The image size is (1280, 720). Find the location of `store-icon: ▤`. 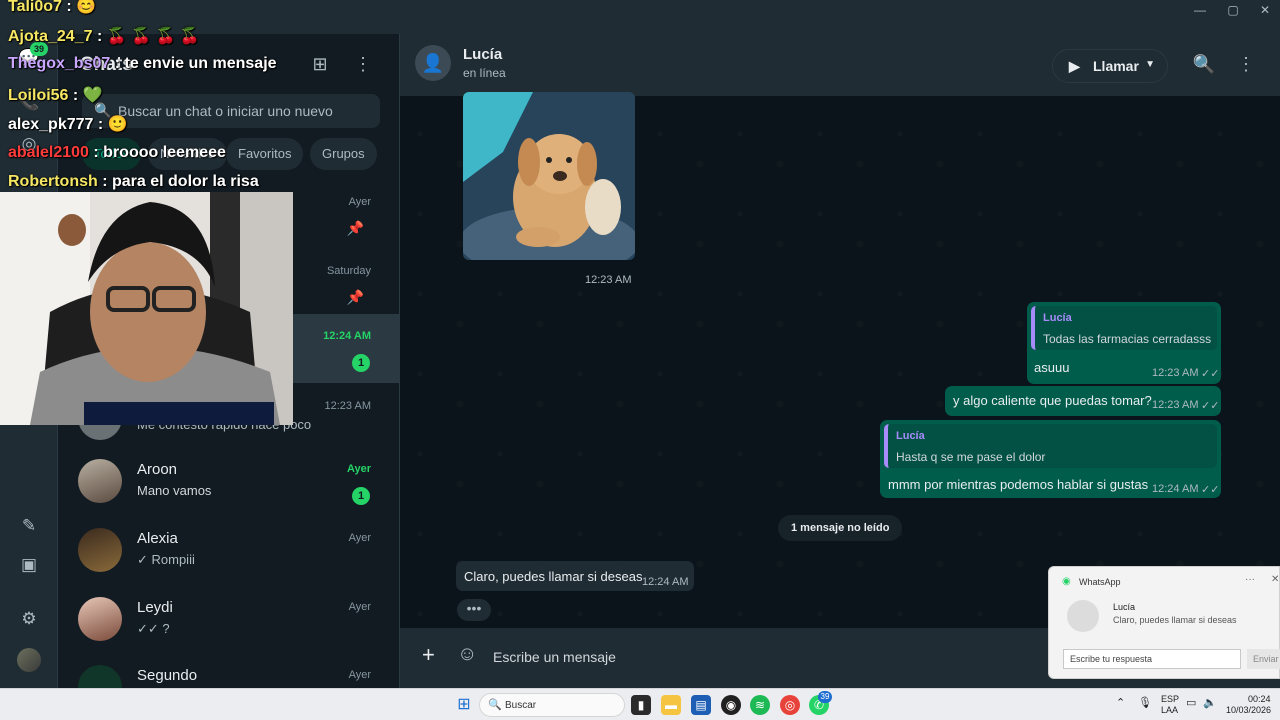

store-icon: ▤ is located at coordinates (701, 705).